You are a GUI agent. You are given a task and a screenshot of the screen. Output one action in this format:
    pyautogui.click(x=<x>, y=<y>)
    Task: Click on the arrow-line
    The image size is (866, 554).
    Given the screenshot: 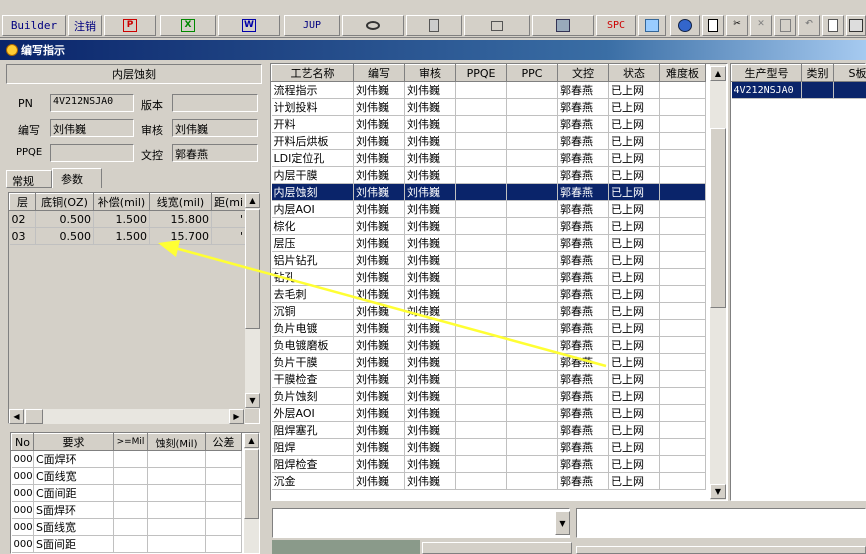 What is the action you would take?
    pyautogui.click(x=390, y=307)
    